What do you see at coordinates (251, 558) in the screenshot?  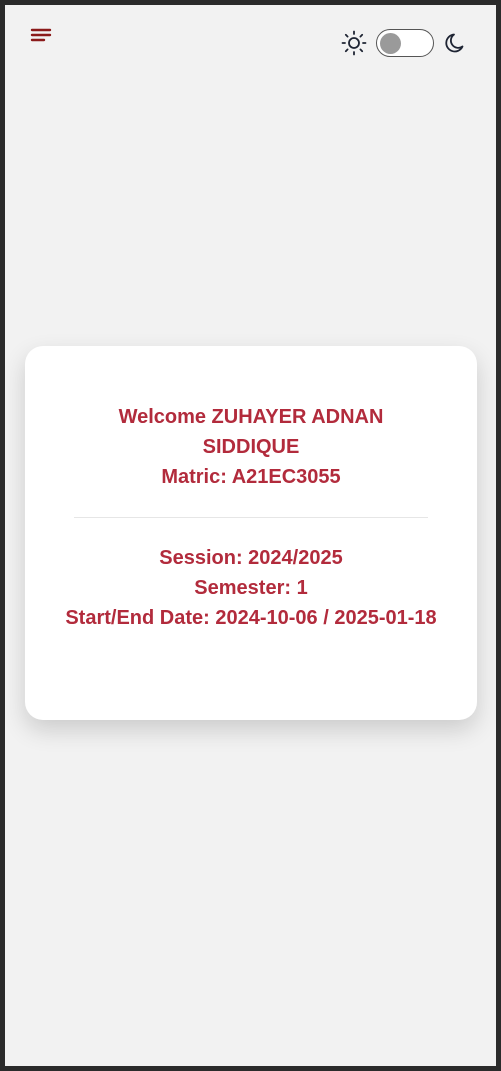 I see `session-text: Session: 2024/2025` at bounding box center [251, 558].